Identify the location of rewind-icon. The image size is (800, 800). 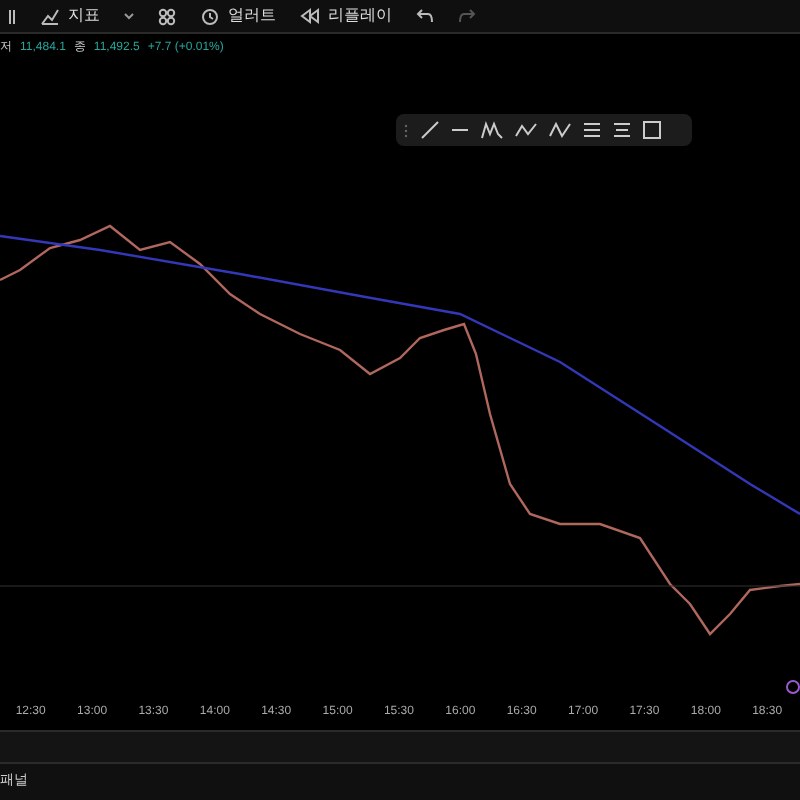
(310, 16).